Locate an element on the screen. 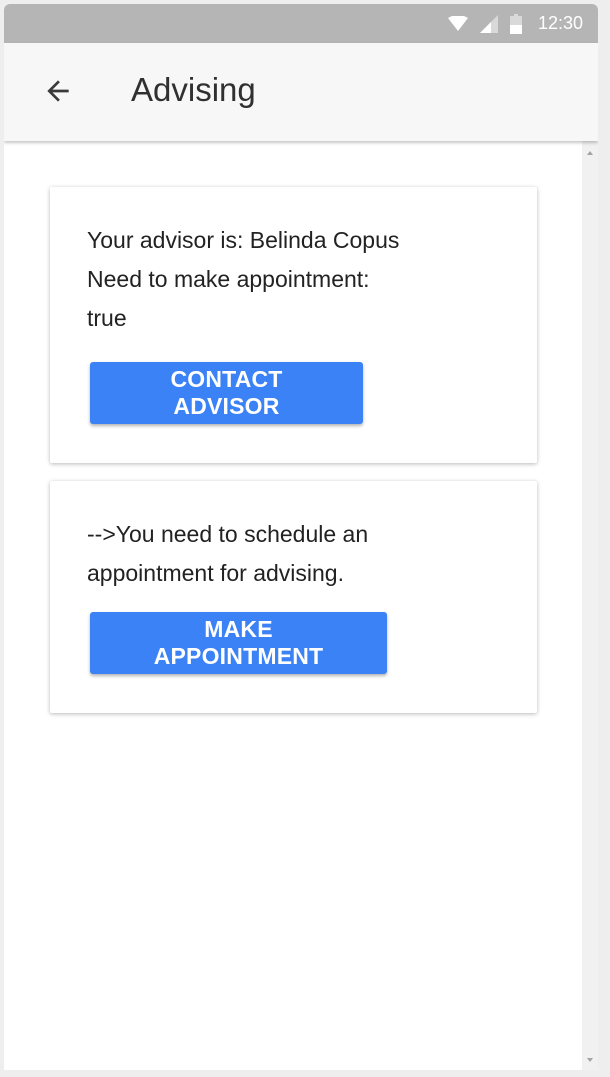  appointment-needed-label: Need to make appointment: is located at coordinates (228, 279).